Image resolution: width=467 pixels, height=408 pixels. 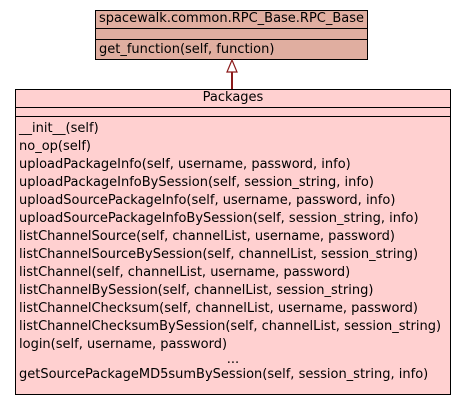 What do you see at coordinates (55, 146) in the screenshot?
I see `operation-no-op: no_op(self)` at bounding box center [55, 146].